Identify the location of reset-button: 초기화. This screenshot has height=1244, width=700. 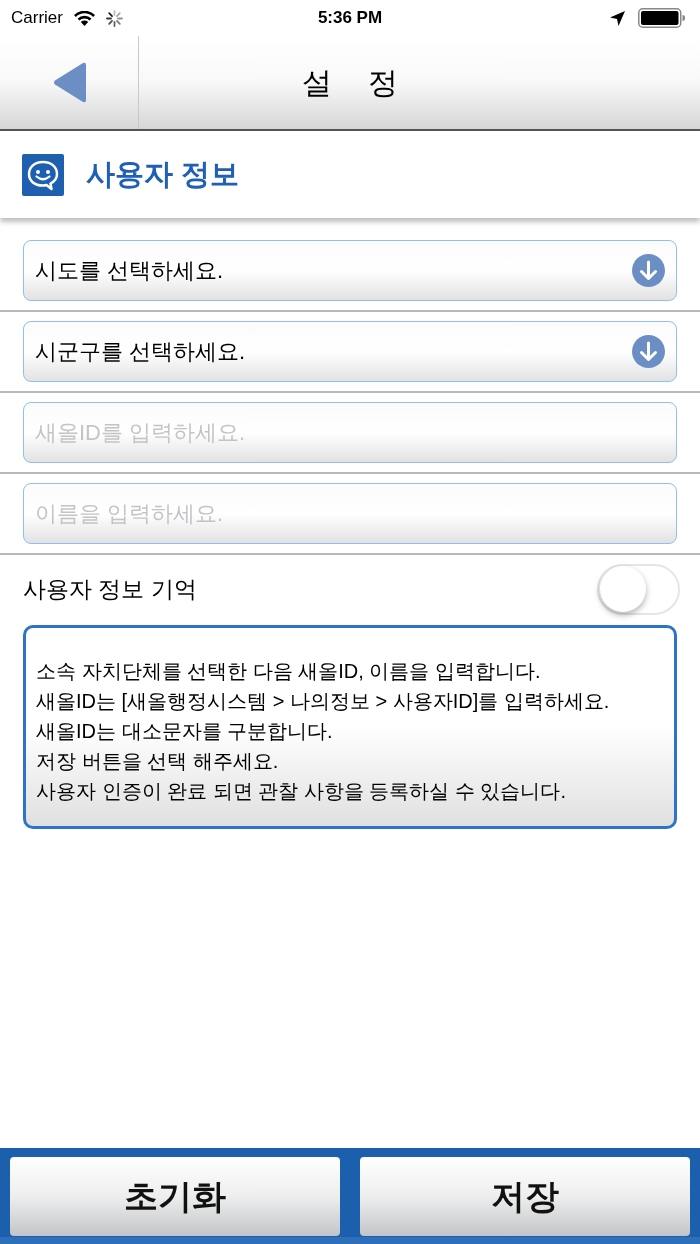
(175, 1196).